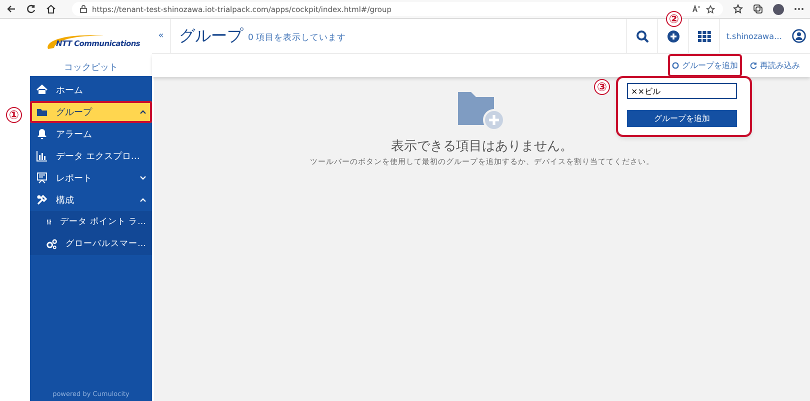  What do you see at coordinates (14, 115) in the screenshot?
I see `callout-number: ①` at bounding box center [14, 115].